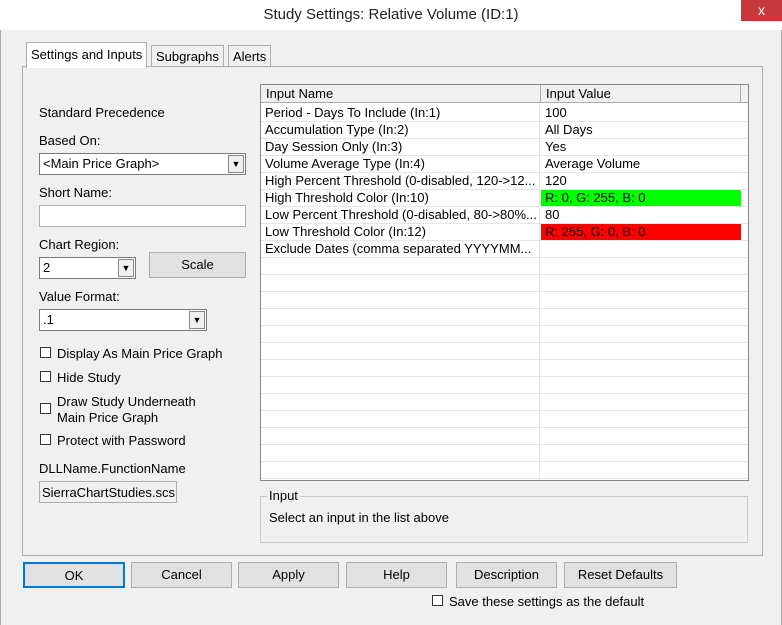  I want to click on input-value-cell: All Days, so click(641, 130).